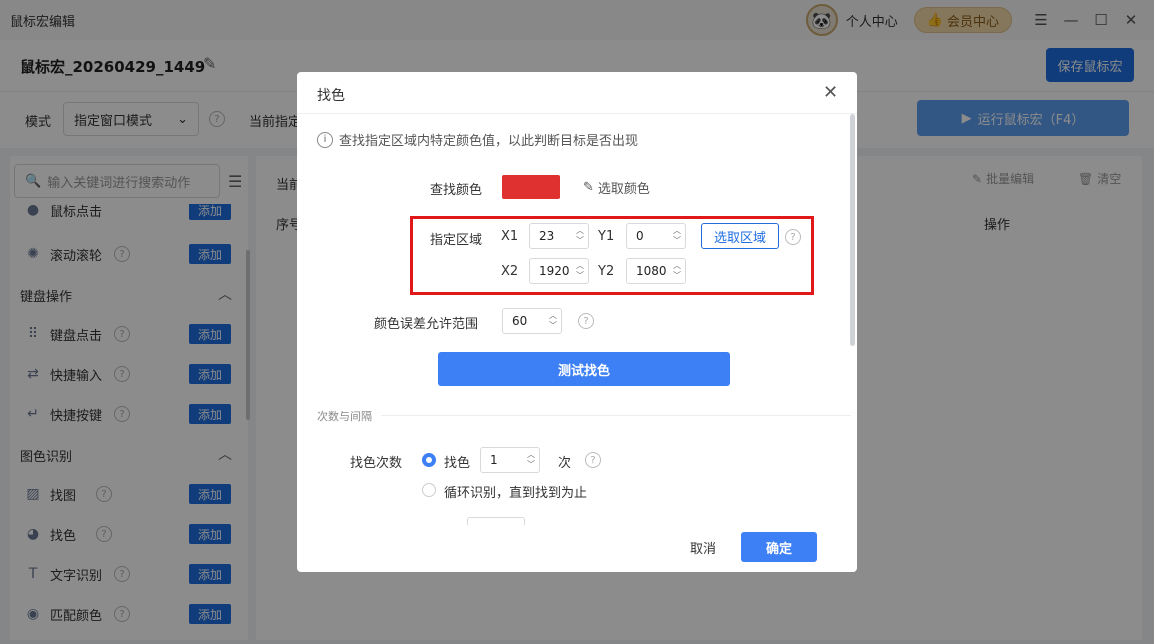 This screenshot has height=644, width=1154. Describe the element at coordinates (623, 189) in the screenshot. I see `pick-color-label: 选取颜色` at that location.